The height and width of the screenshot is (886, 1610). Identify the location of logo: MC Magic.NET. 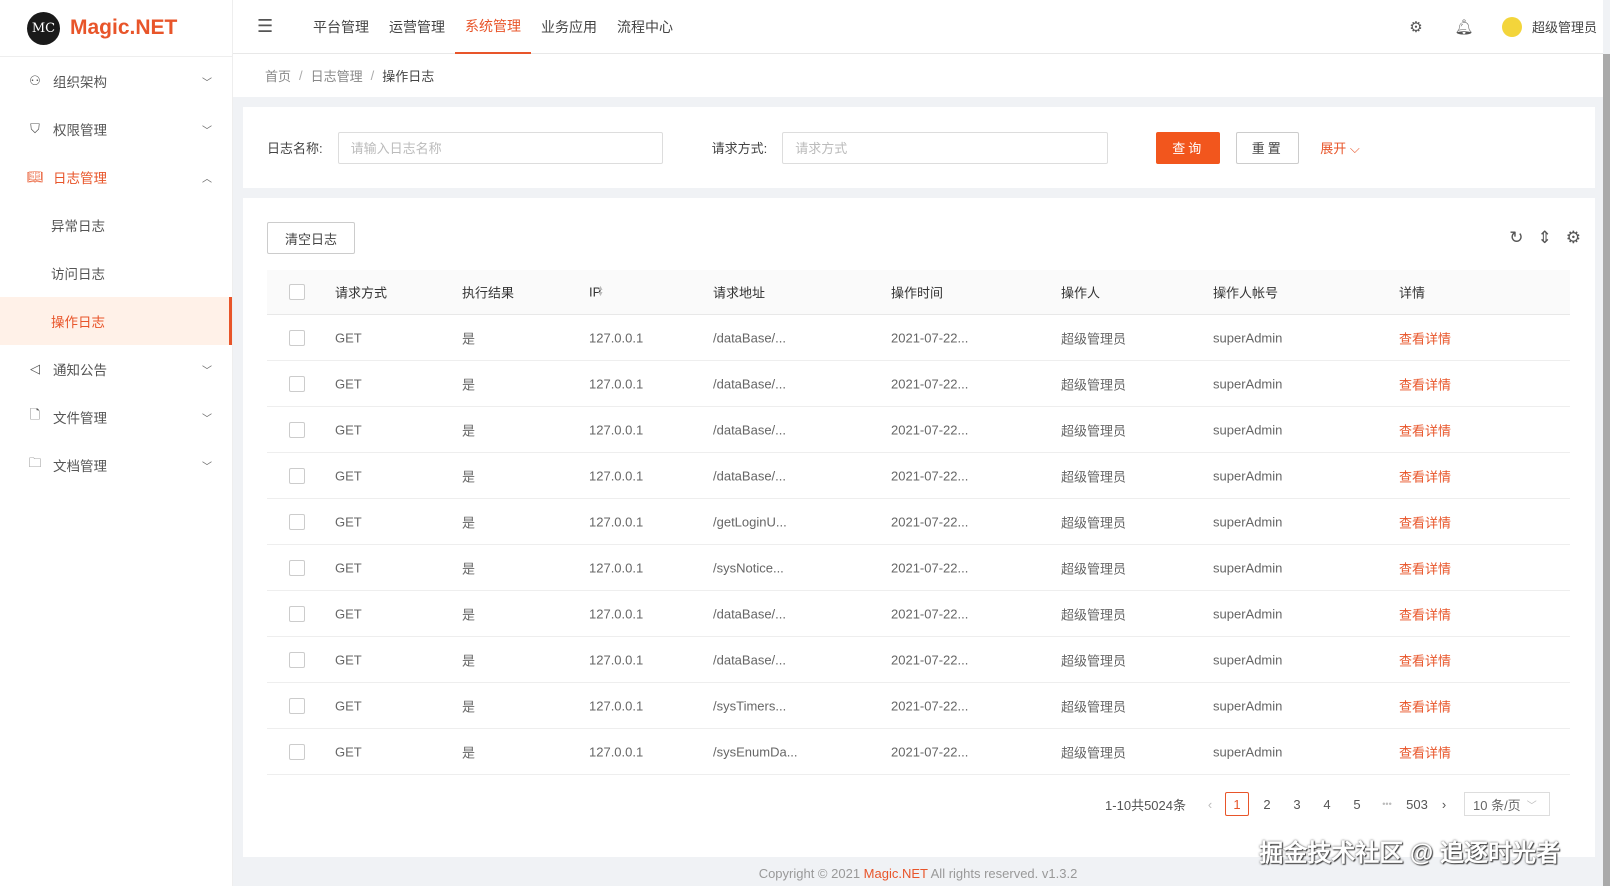
(116, 28).